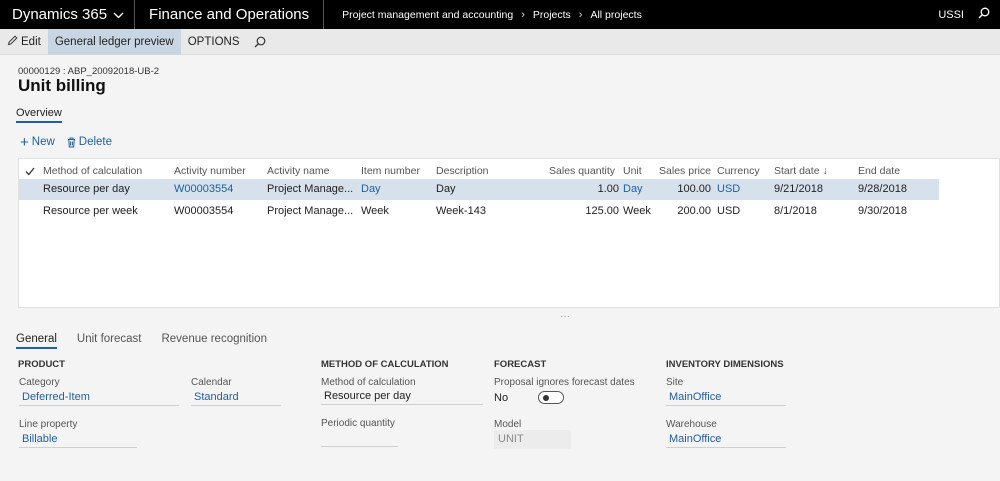  Describe the element at coordinates (118, 14) in the screenshot. I see `chevron-down-icon` at that location.